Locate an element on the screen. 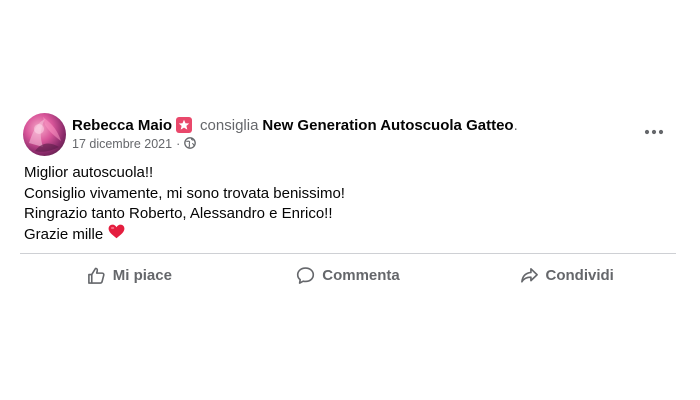  more-options-icon is located at coordinates (654, 132).